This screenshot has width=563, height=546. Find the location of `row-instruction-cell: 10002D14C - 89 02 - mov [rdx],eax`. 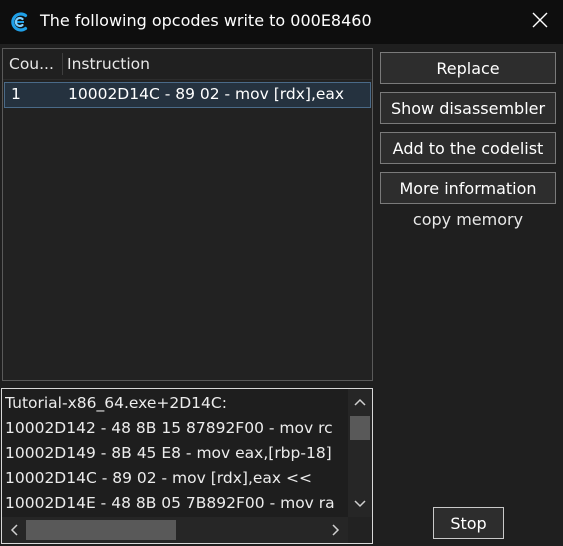

row-instruction-cell: 10002D14C - 89 02 - mov [rdx],eax is located at coordinates (206, 94).